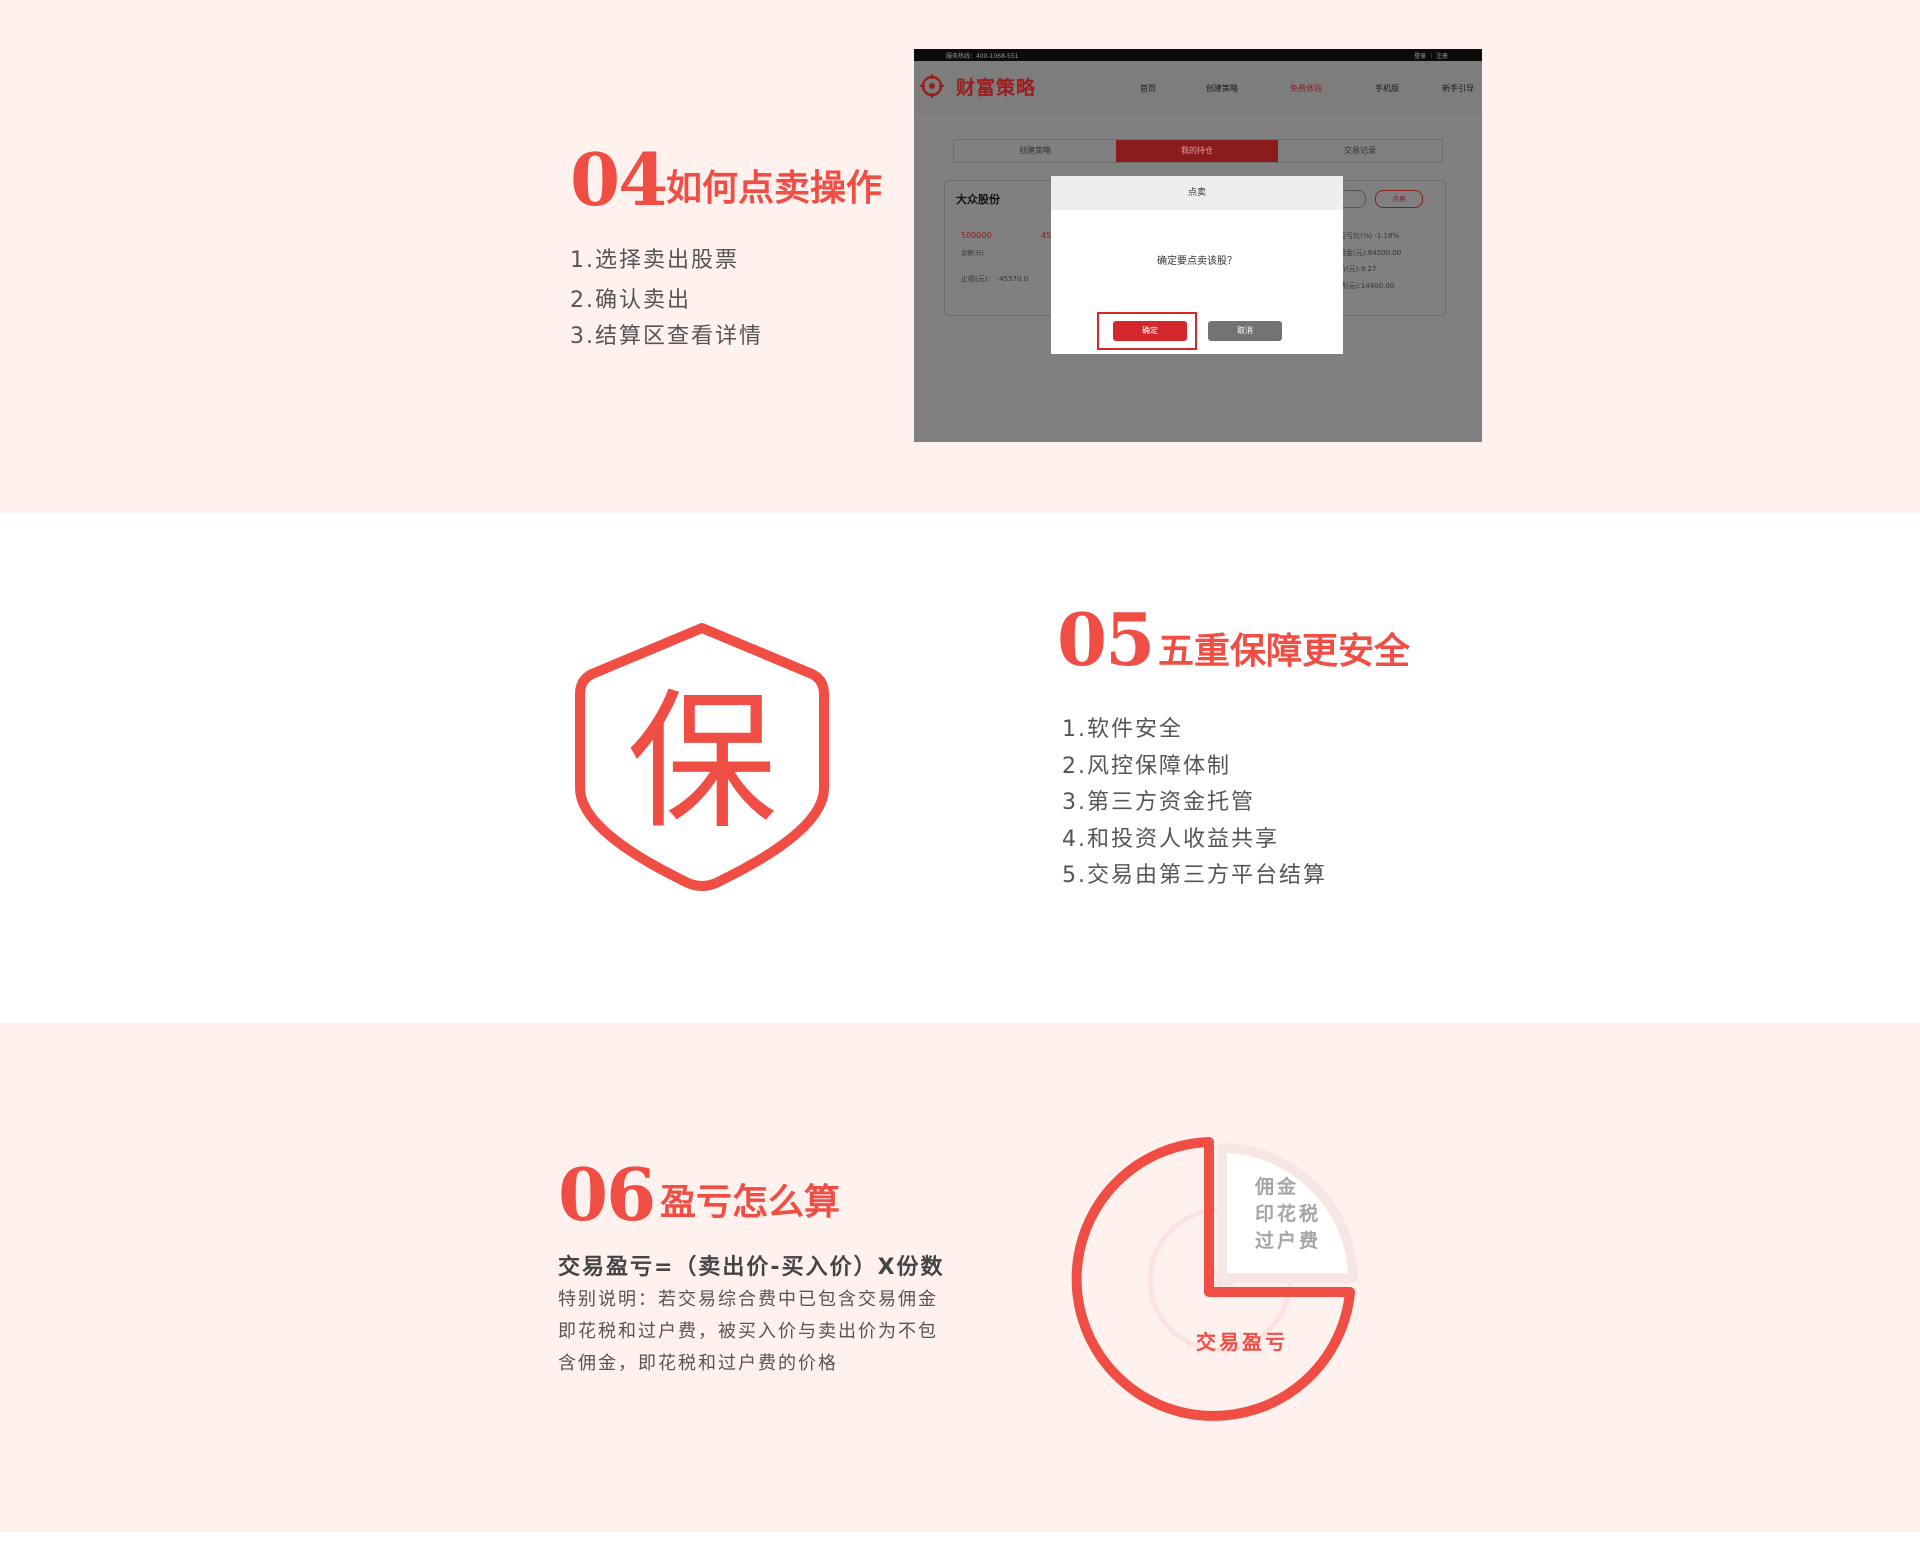  What do you see at coordinates (1387, 88) in the screenshot?
I see `nav-mobile: 手机版` at bounding box center [1387, 88].